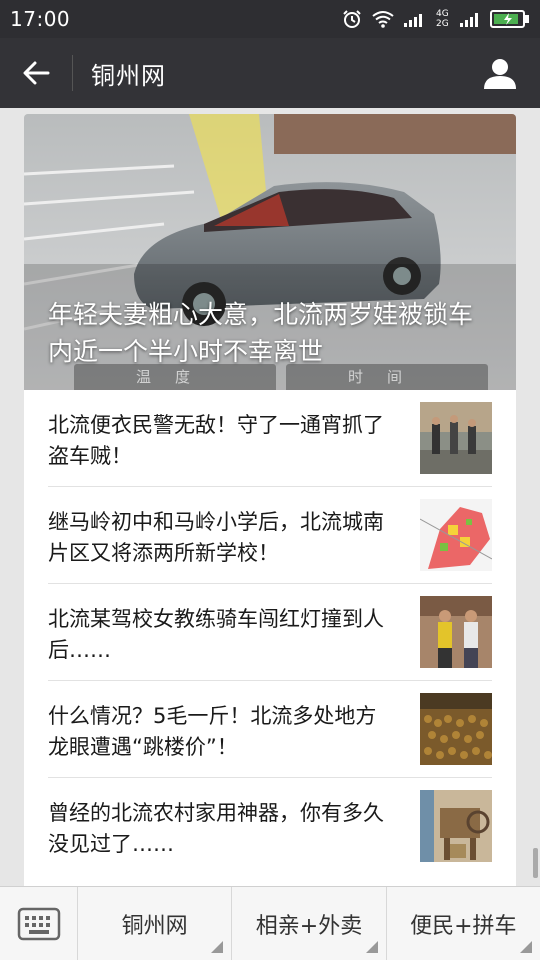  I want to click on menu-item-label: 相亲+外卖, so click(309, 926).